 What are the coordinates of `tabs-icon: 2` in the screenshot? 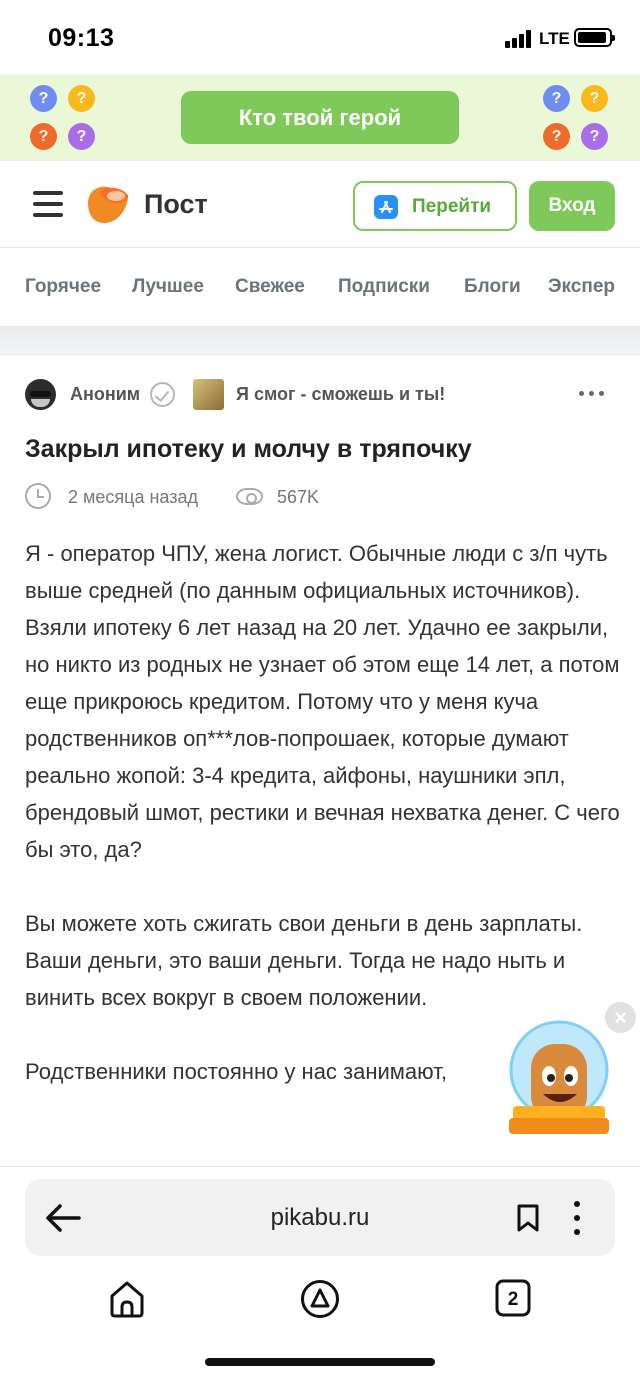 It's located at (513, 1298).